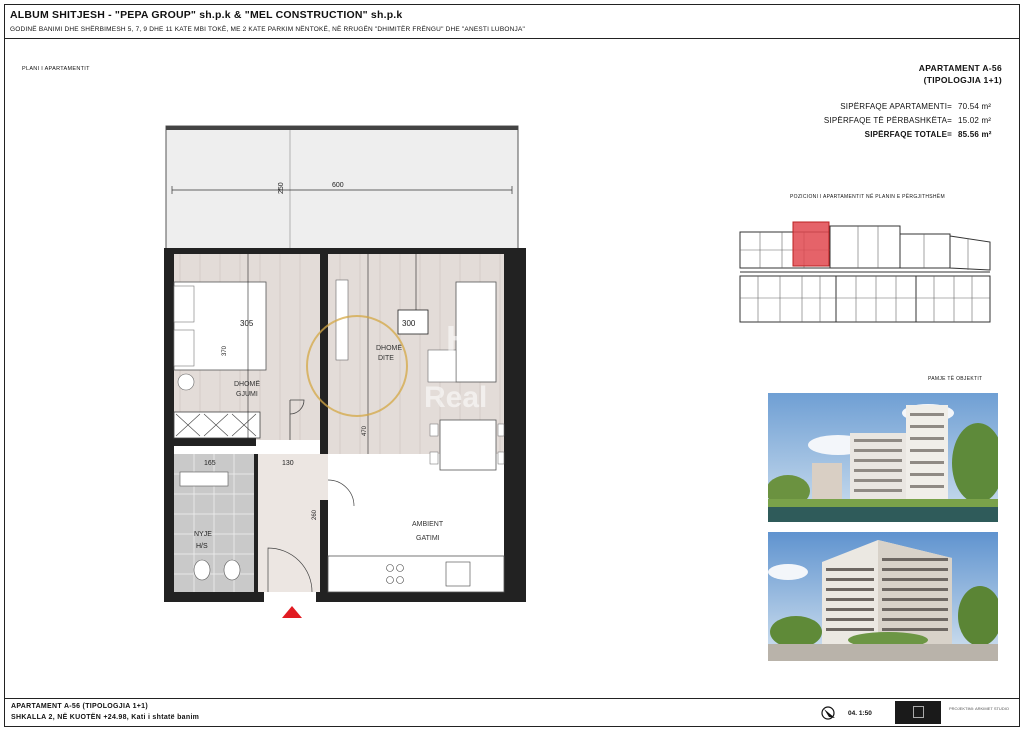 Image resolution: width=1024 pixels, height=731 pixels. What do you see at coordinates (962, 80) in the screenshot?
I see `apartment-typology: (TIPOLOGJIA 1+1)` at bounding box center [962, 80].